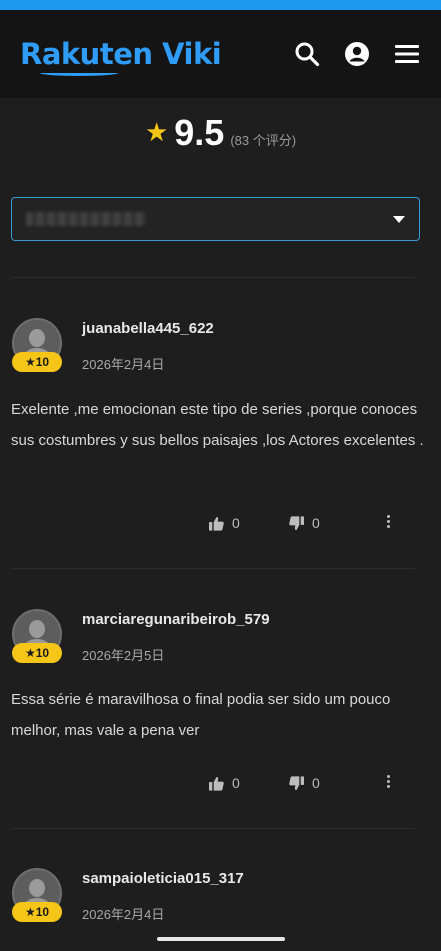  What do you see at coordinates (307, 54) in the screenshot?
I see `search-icon` at bounding box center [307, 54].